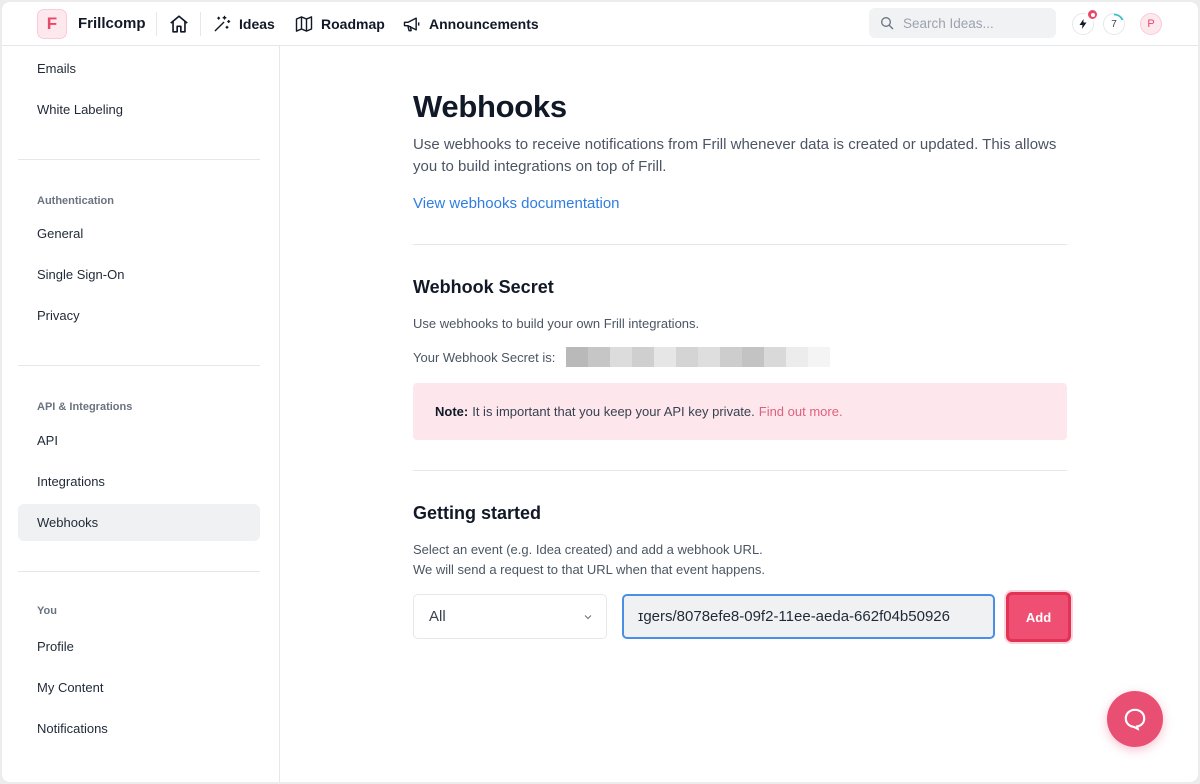 This screenshot has height=784, width=1200. What do you see at coordinates (588, 617) in the screenshot?
I see `chevron-down-icon` at bounding box center [588, 617].